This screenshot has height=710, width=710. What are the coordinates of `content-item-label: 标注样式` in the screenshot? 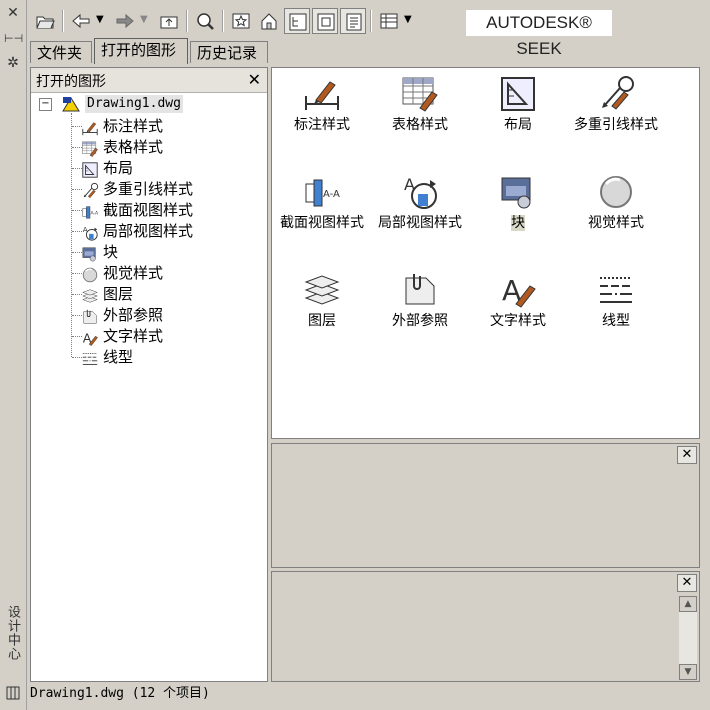 It's located at (322, 125).